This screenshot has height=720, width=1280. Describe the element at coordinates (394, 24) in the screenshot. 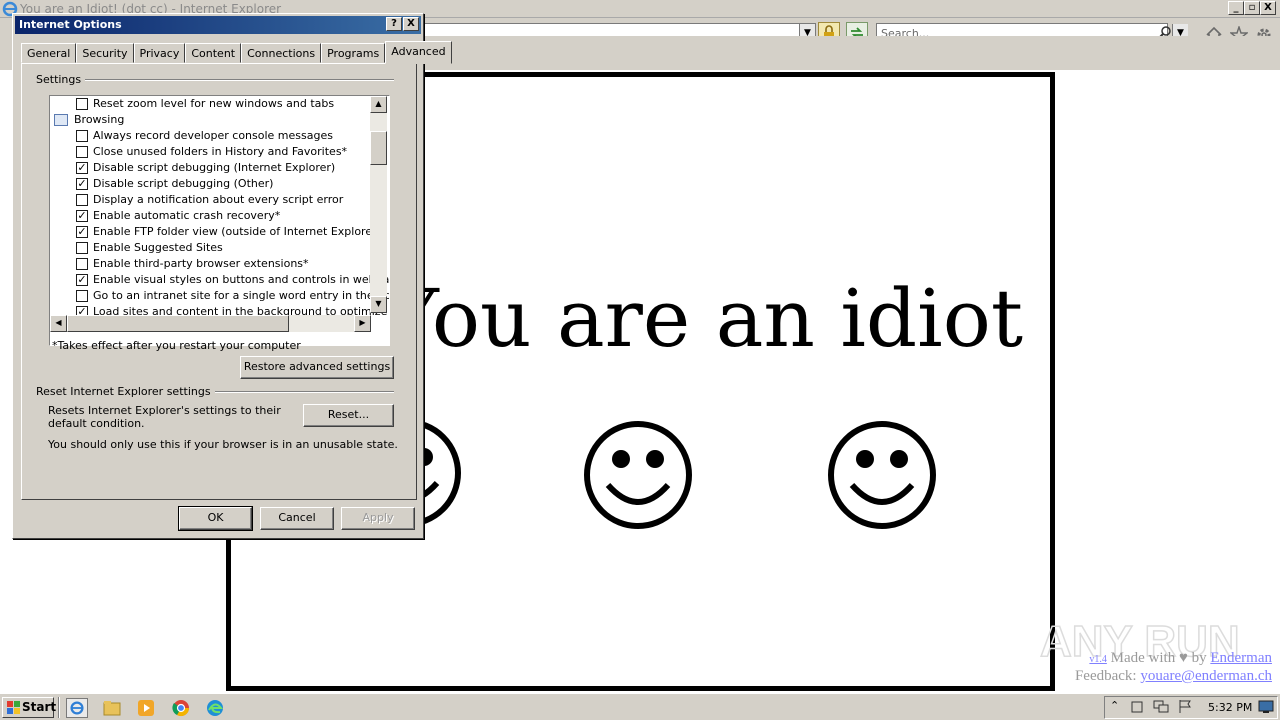

I see `help-button: ?` at that location.